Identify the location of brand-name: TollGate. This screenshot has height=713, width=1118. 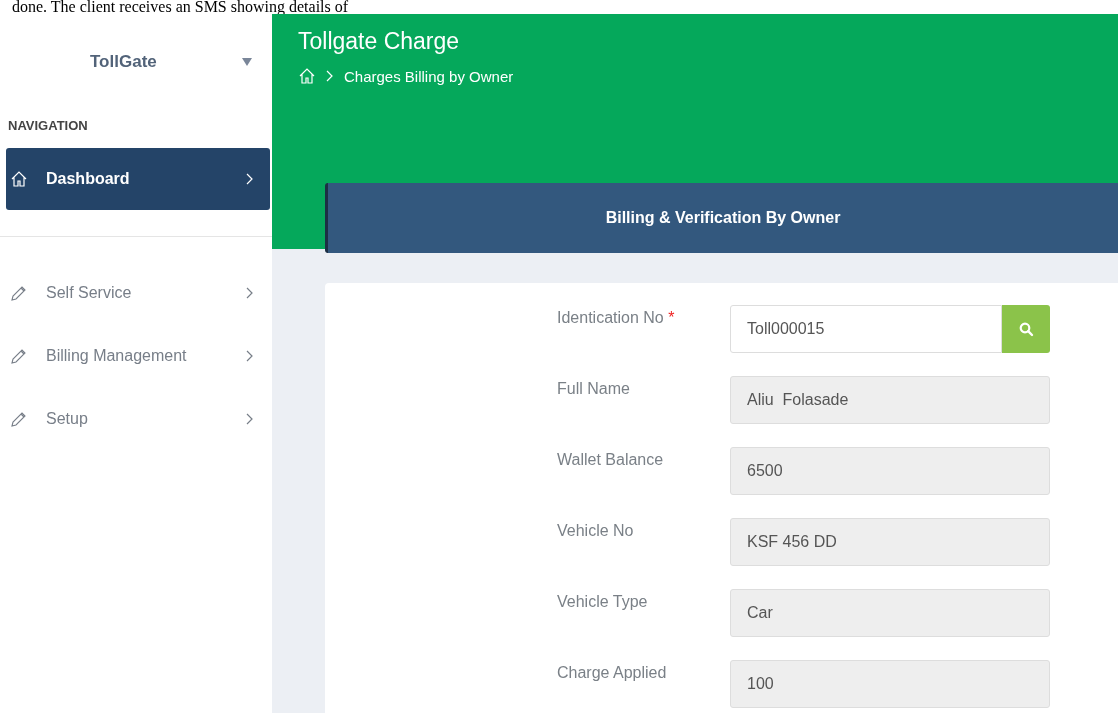
(124, 62).